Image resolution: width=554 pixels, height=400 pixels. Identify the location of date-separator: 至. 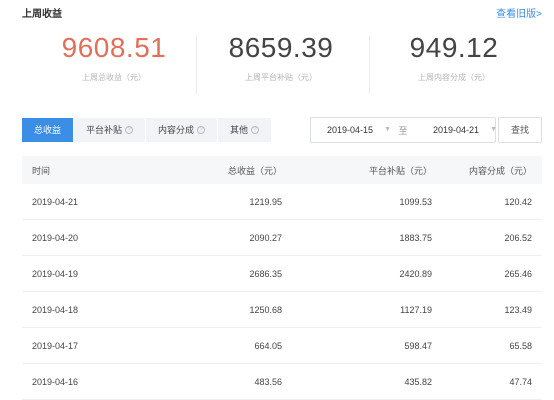
(403, 130).